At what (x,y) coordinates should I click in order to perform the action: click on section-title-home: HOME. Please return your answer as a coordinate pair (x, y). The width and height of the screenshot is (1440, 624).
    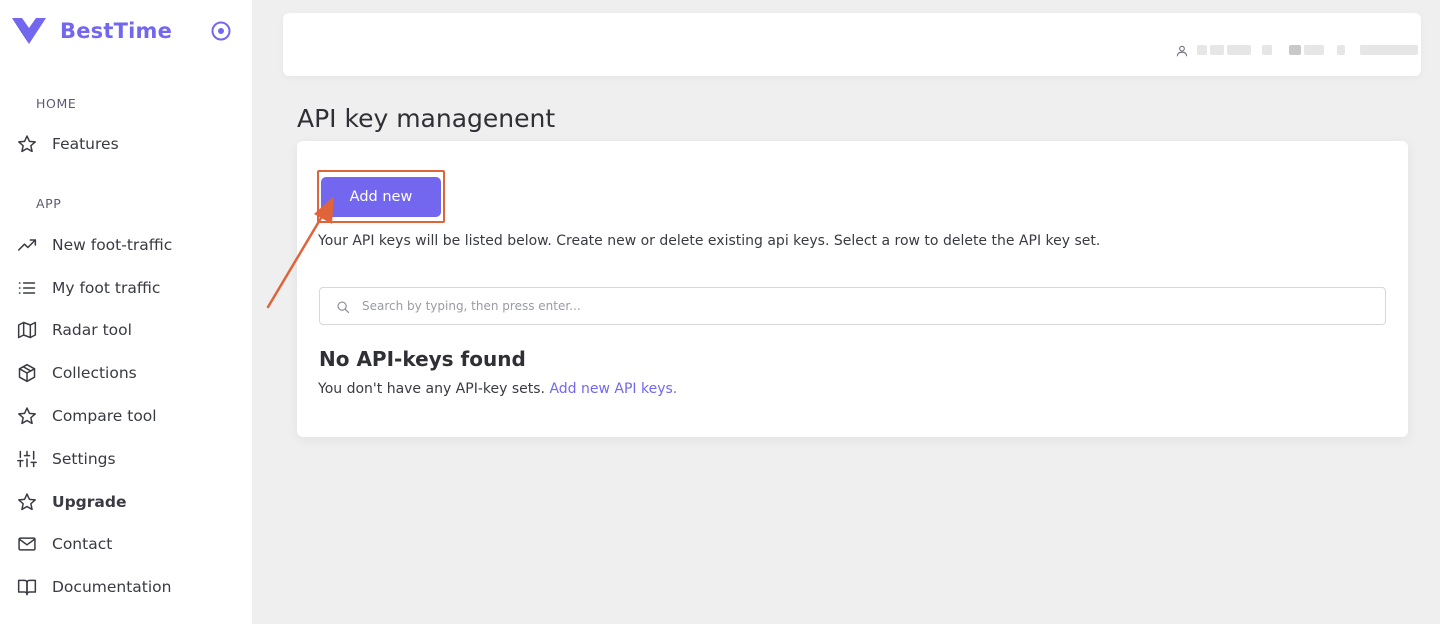
    Looking at the image, I should click on (56, 103).